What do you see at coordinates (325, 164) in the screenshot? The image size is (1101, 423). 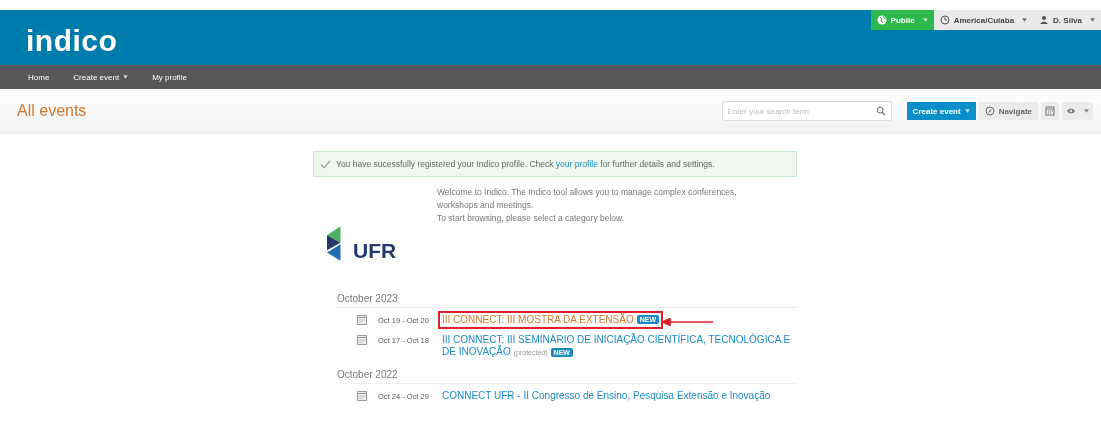 I see `check-icon` at bounding box center [325, 164].